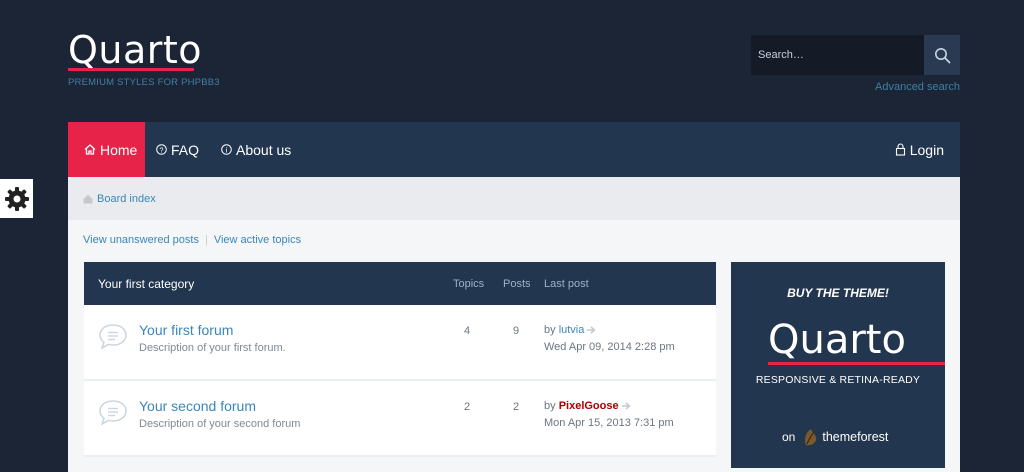 The width and height of the screenshot is (1024, 472). I want to click on search-icon, so click(942, 55).